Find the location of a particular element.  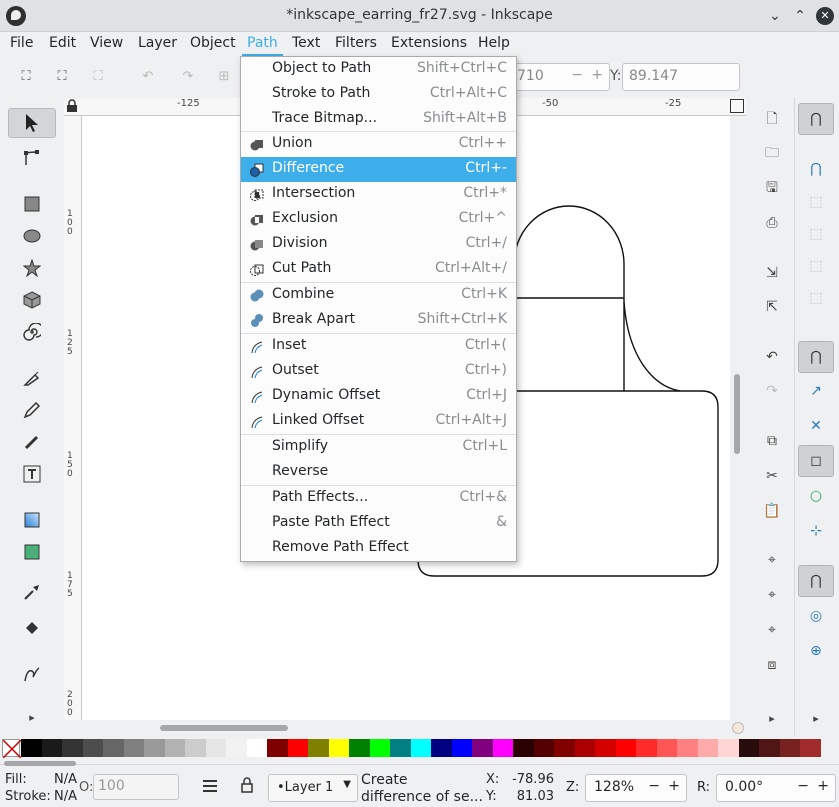

menu-item-dynamic-offset: Dynamic Offset Ctrl+J is located at coordinates (378, 396).